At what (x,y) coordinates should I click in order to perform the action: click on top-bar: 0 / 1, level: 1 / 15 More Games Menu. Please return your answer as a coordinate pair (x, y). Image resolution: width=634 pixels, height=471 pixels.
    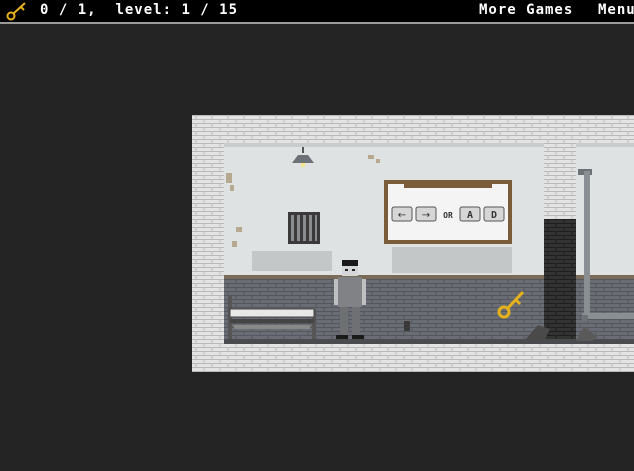
    Looking at the image, I should click on (317, 12).